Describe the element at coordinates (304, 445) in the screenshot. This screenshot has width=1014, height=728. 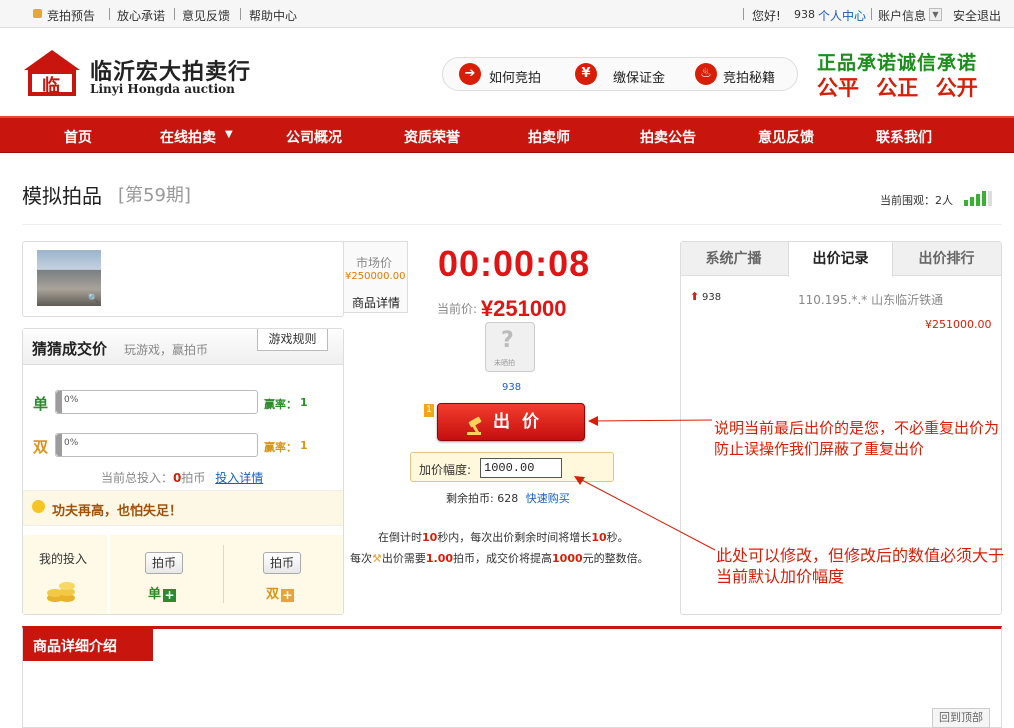
I see `even-odds-value: 1` at that location.